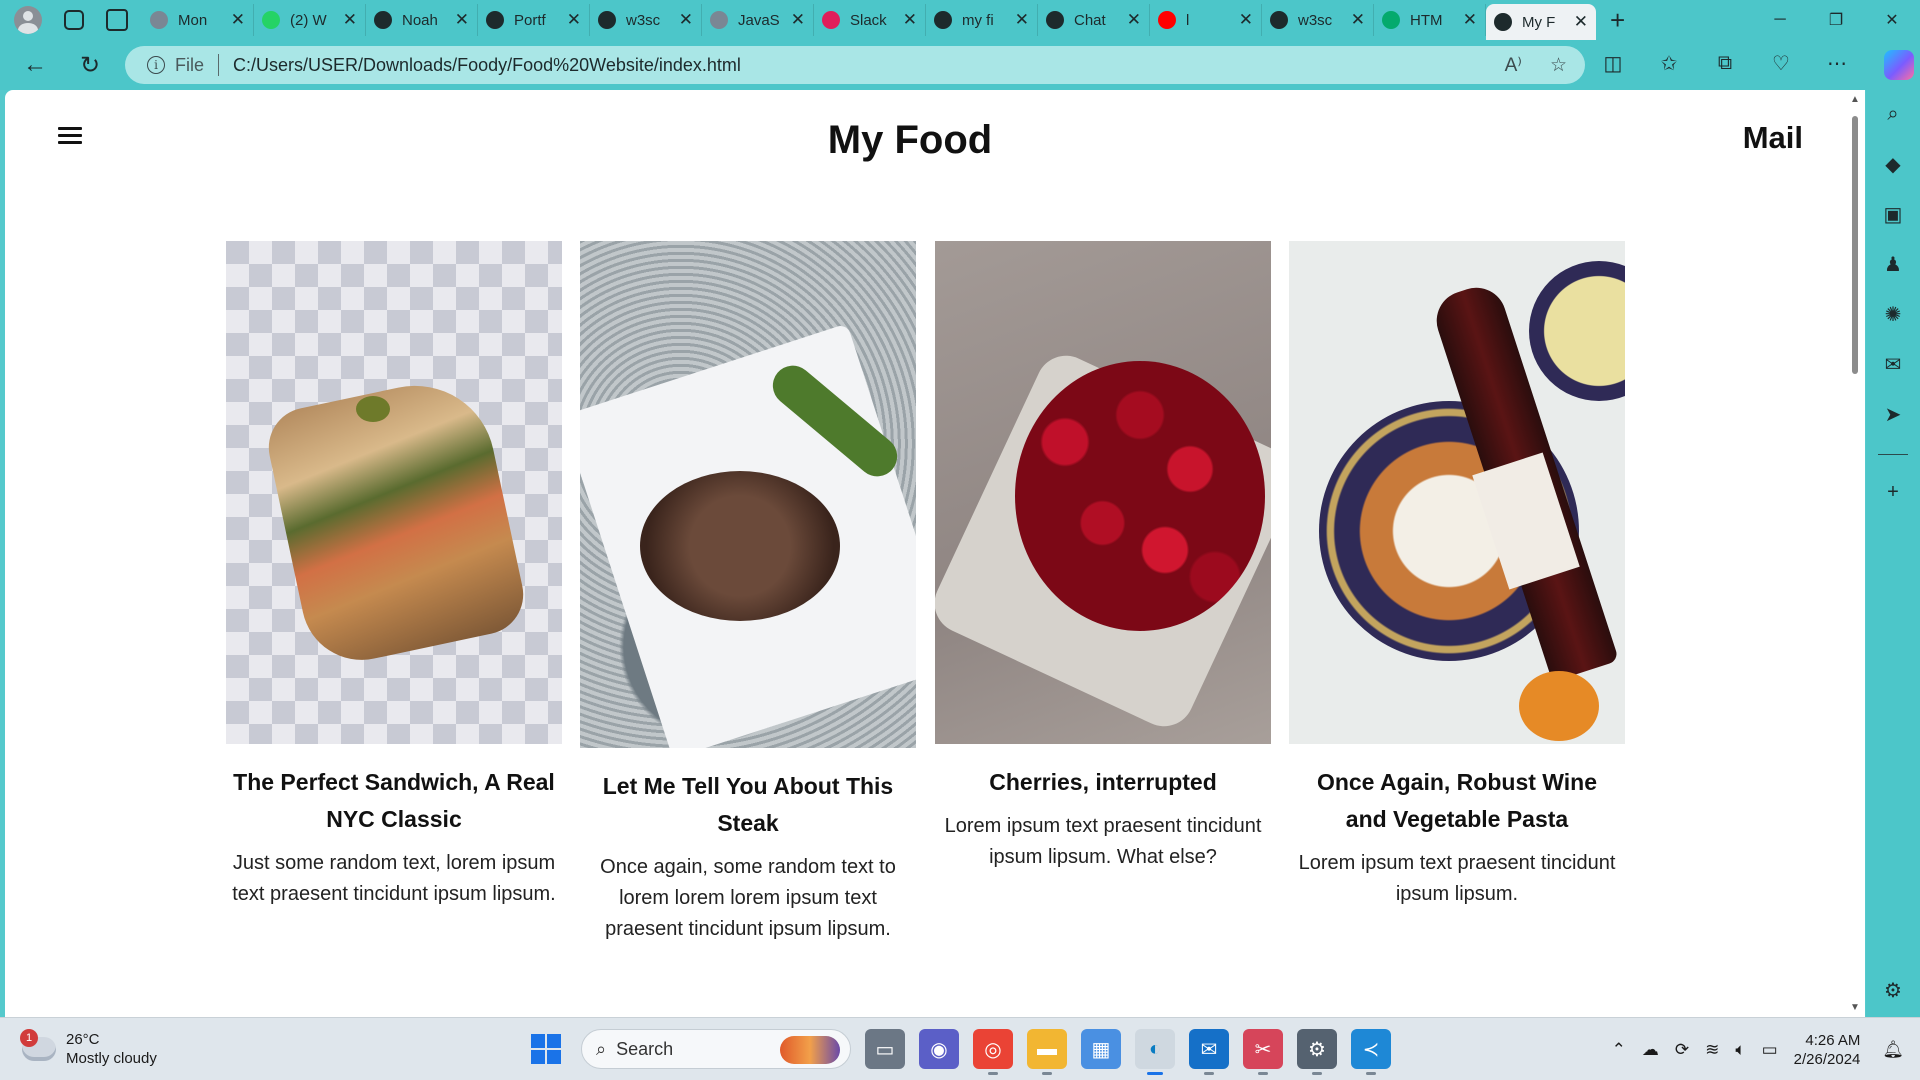 Image resolution: width=1920 pixels, height=1080 pixels. What do you see at coordinates (394, 492) in the screenshot?
I see `sandwich-photo` at bounding box center [394, 492].